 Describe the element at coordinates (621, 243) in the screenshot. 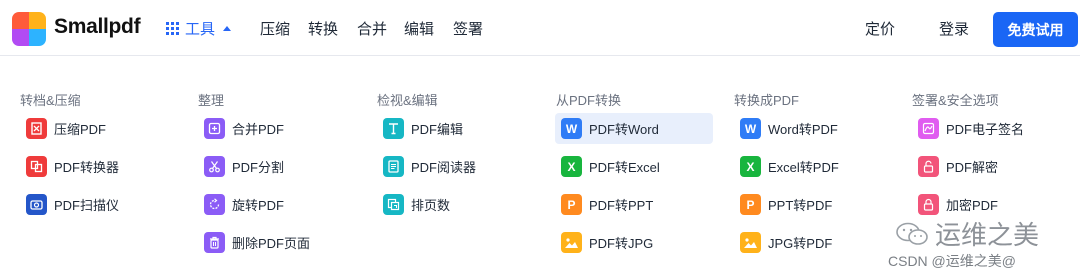

I see `menu-item-label: PDF转JPG` at that location.